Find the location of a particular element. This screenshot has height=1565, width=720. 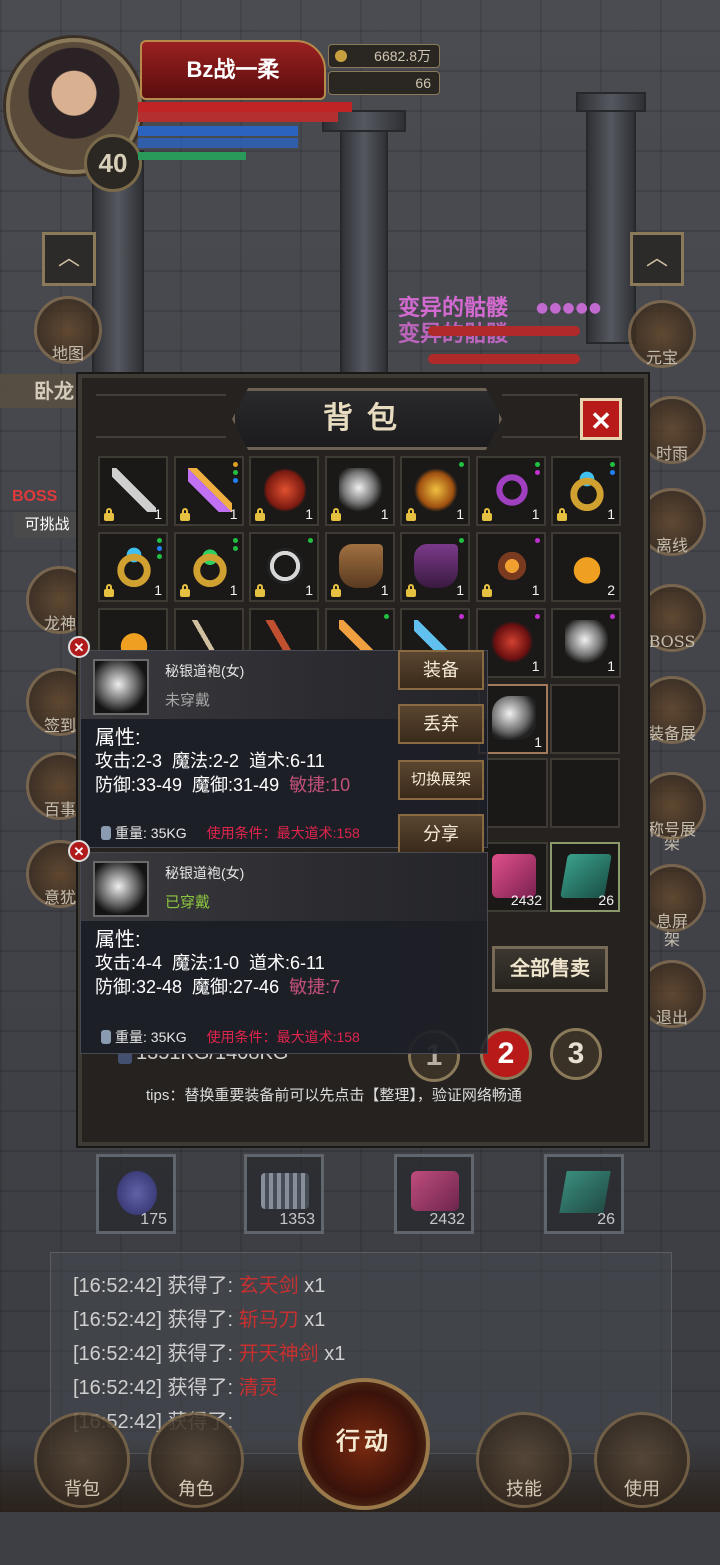

location-label: 卧龙 is located at coordinates (40, 391).